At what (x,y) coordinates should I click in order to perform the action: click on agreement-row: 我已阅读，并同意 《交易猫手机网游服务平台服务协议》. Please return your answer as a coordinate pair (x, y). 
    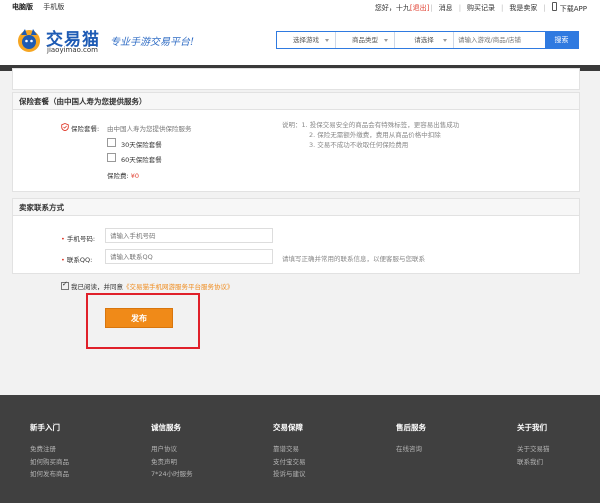
    Looking at the image, I should click on (147, 285).